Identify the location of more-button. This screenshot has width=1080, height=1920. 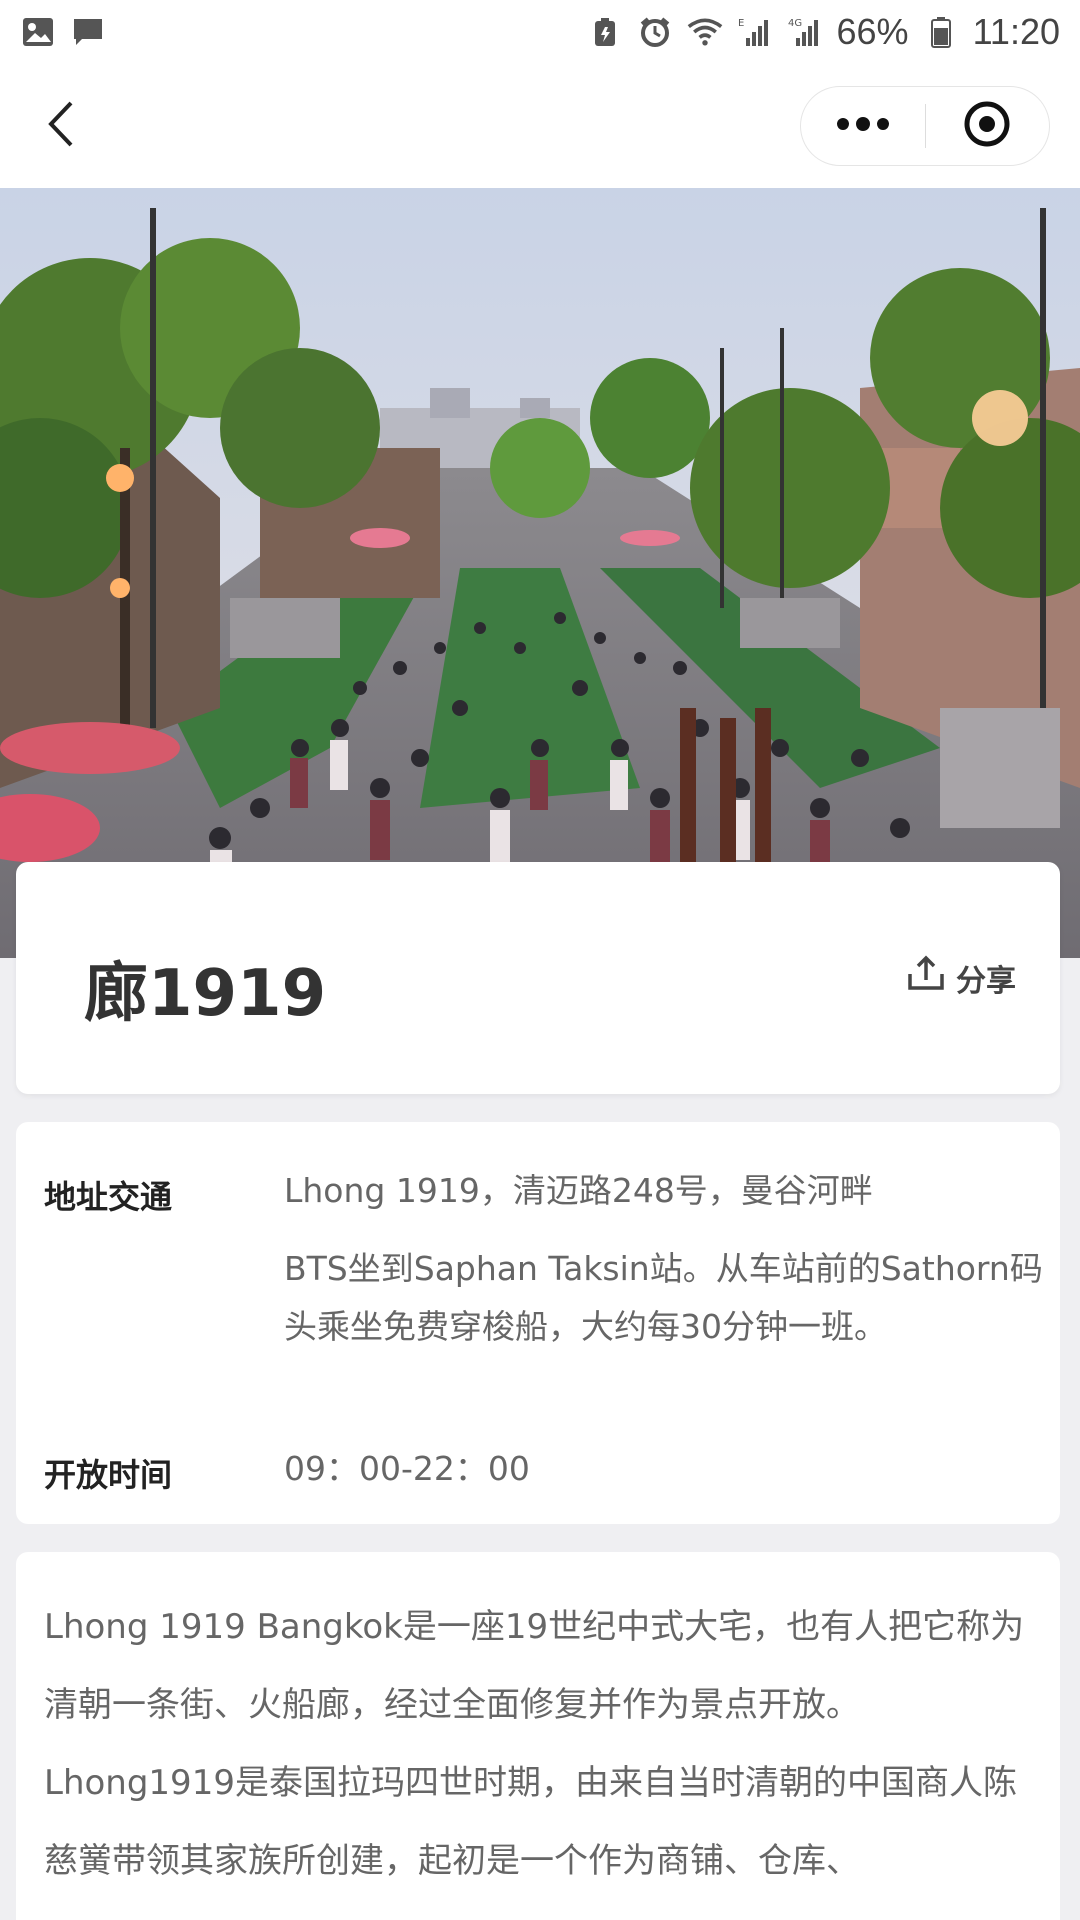
(863, 126).